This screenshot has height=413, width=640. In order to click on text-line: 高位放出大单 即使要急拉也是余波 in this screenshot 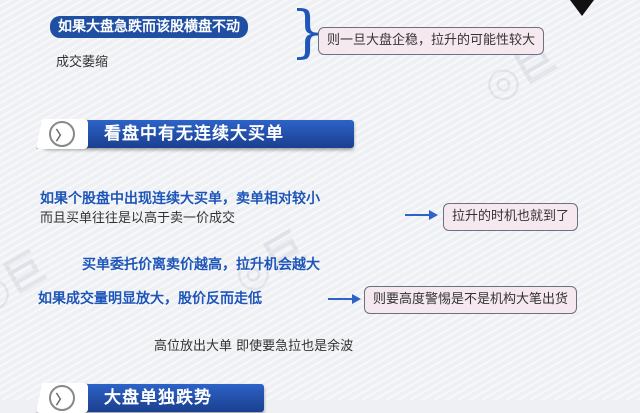, I will do `click(254, 346)`.